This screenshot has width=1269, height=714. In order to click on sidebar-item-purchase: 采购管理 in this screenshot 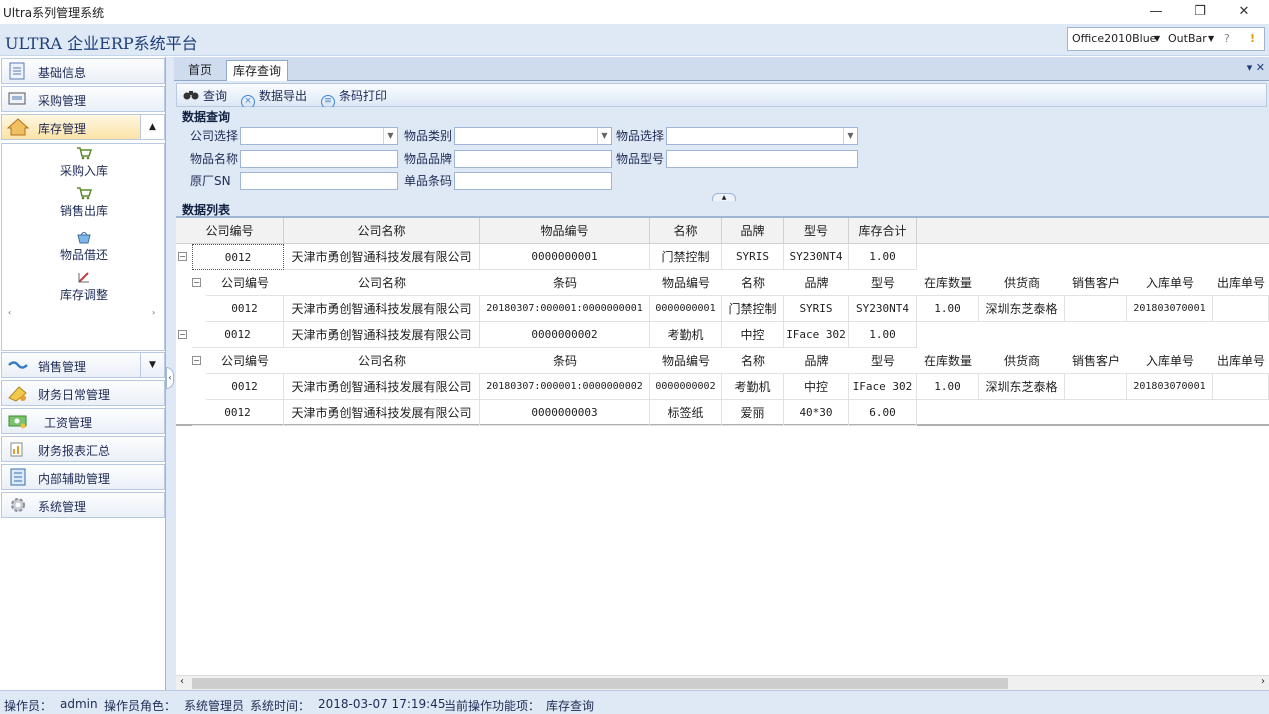, I will do `click(83, 99)`.